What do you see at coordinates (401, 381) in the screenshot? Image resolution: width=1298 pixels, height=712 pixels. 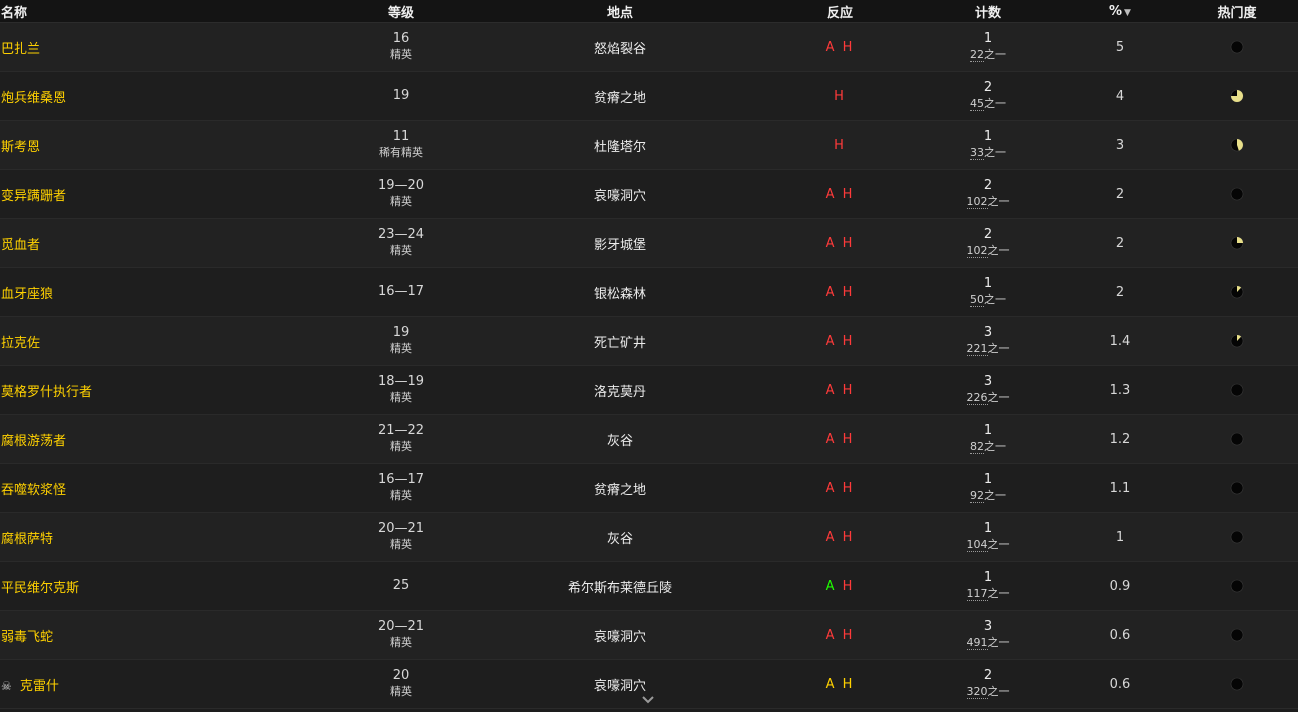 I see `level-value: 18—19` at bounding box center [401, 381].